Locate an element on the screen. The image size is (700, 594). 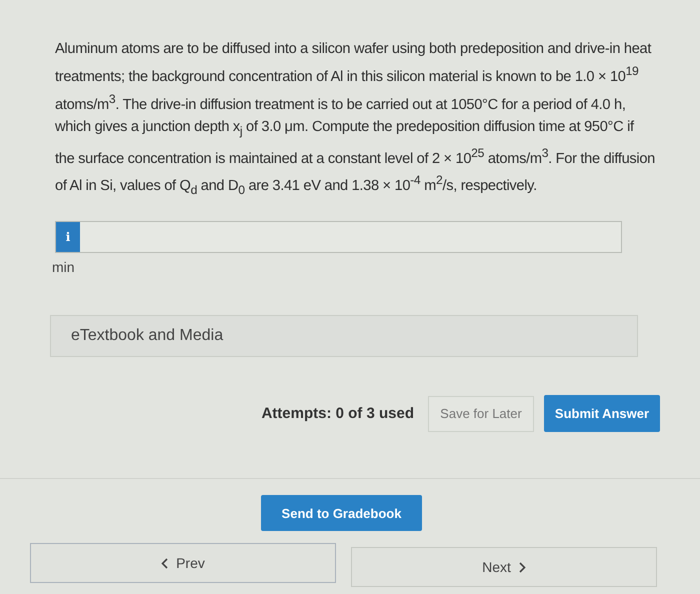
chevron-right-icon is located at coordinates (522, 567).